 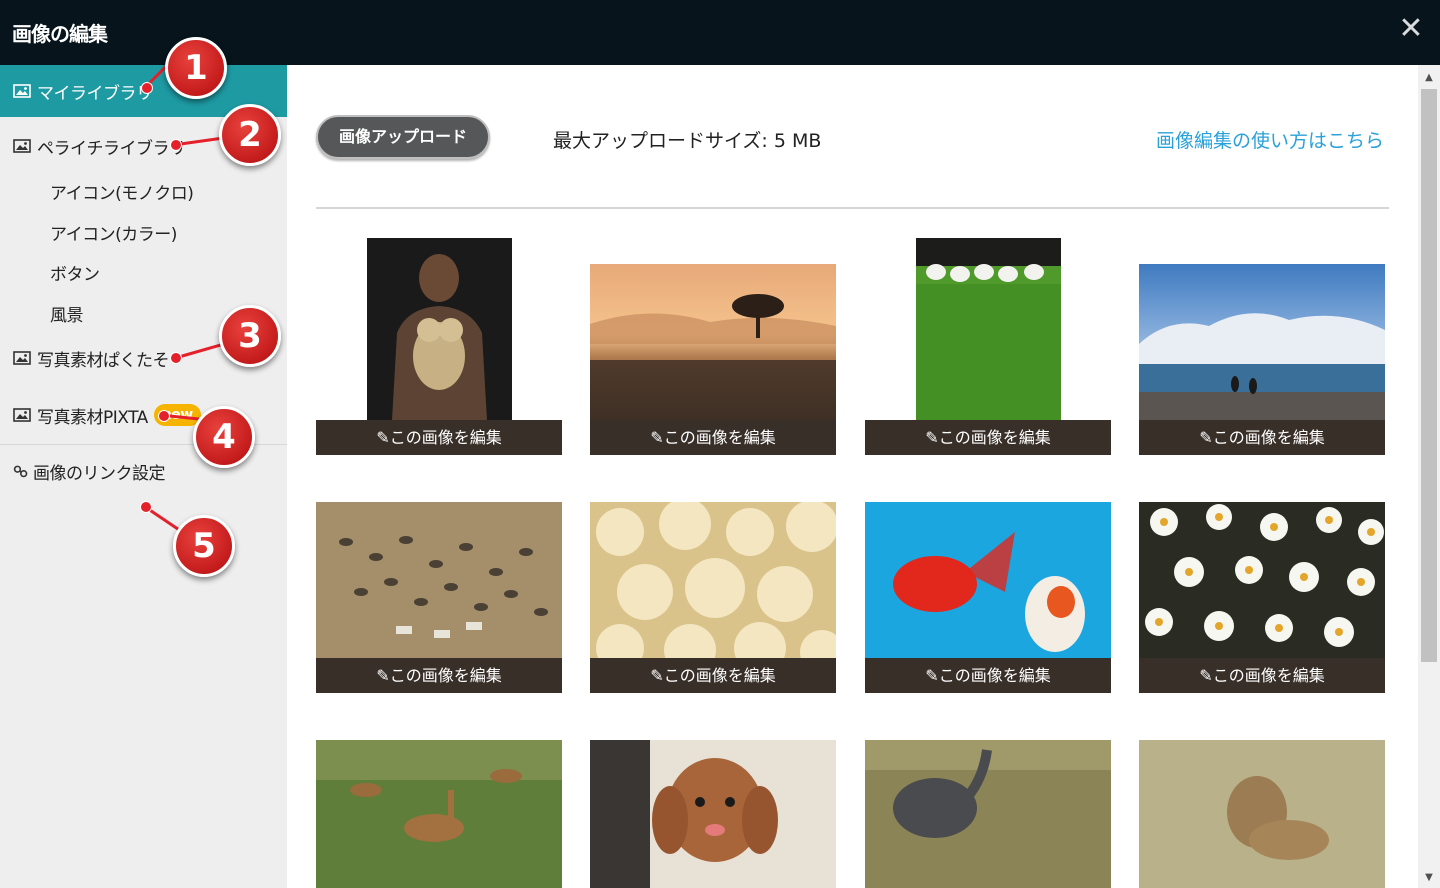 What do you see at coordinates (20, 471) in the screenshot?
I see `link-icon` at bounding box center [20, 471].